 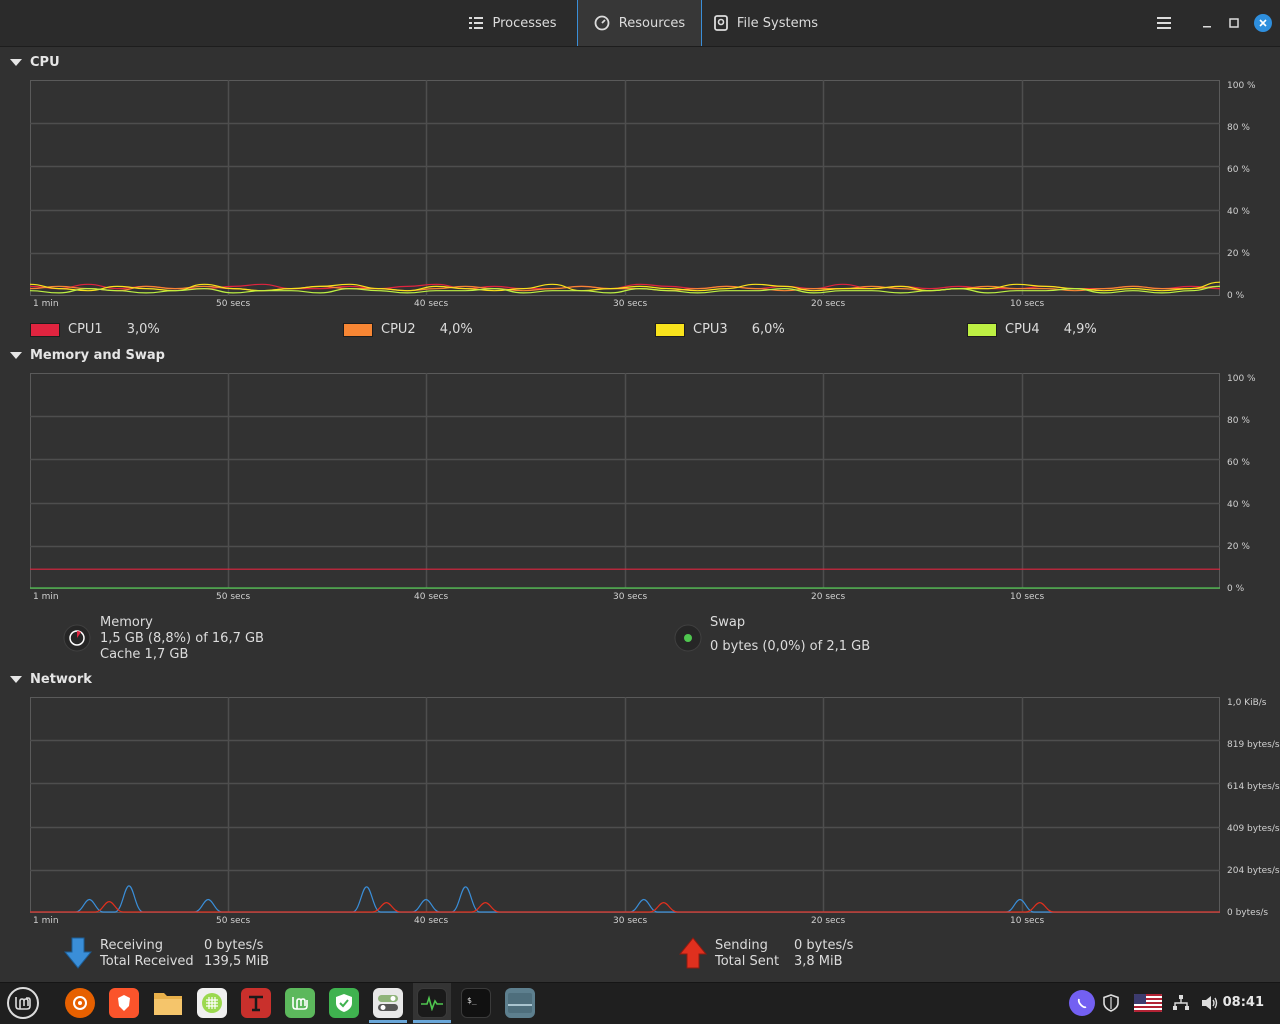 I want to click on cpu-x-tick-label: 30 secs, so click(x=630, y=304).